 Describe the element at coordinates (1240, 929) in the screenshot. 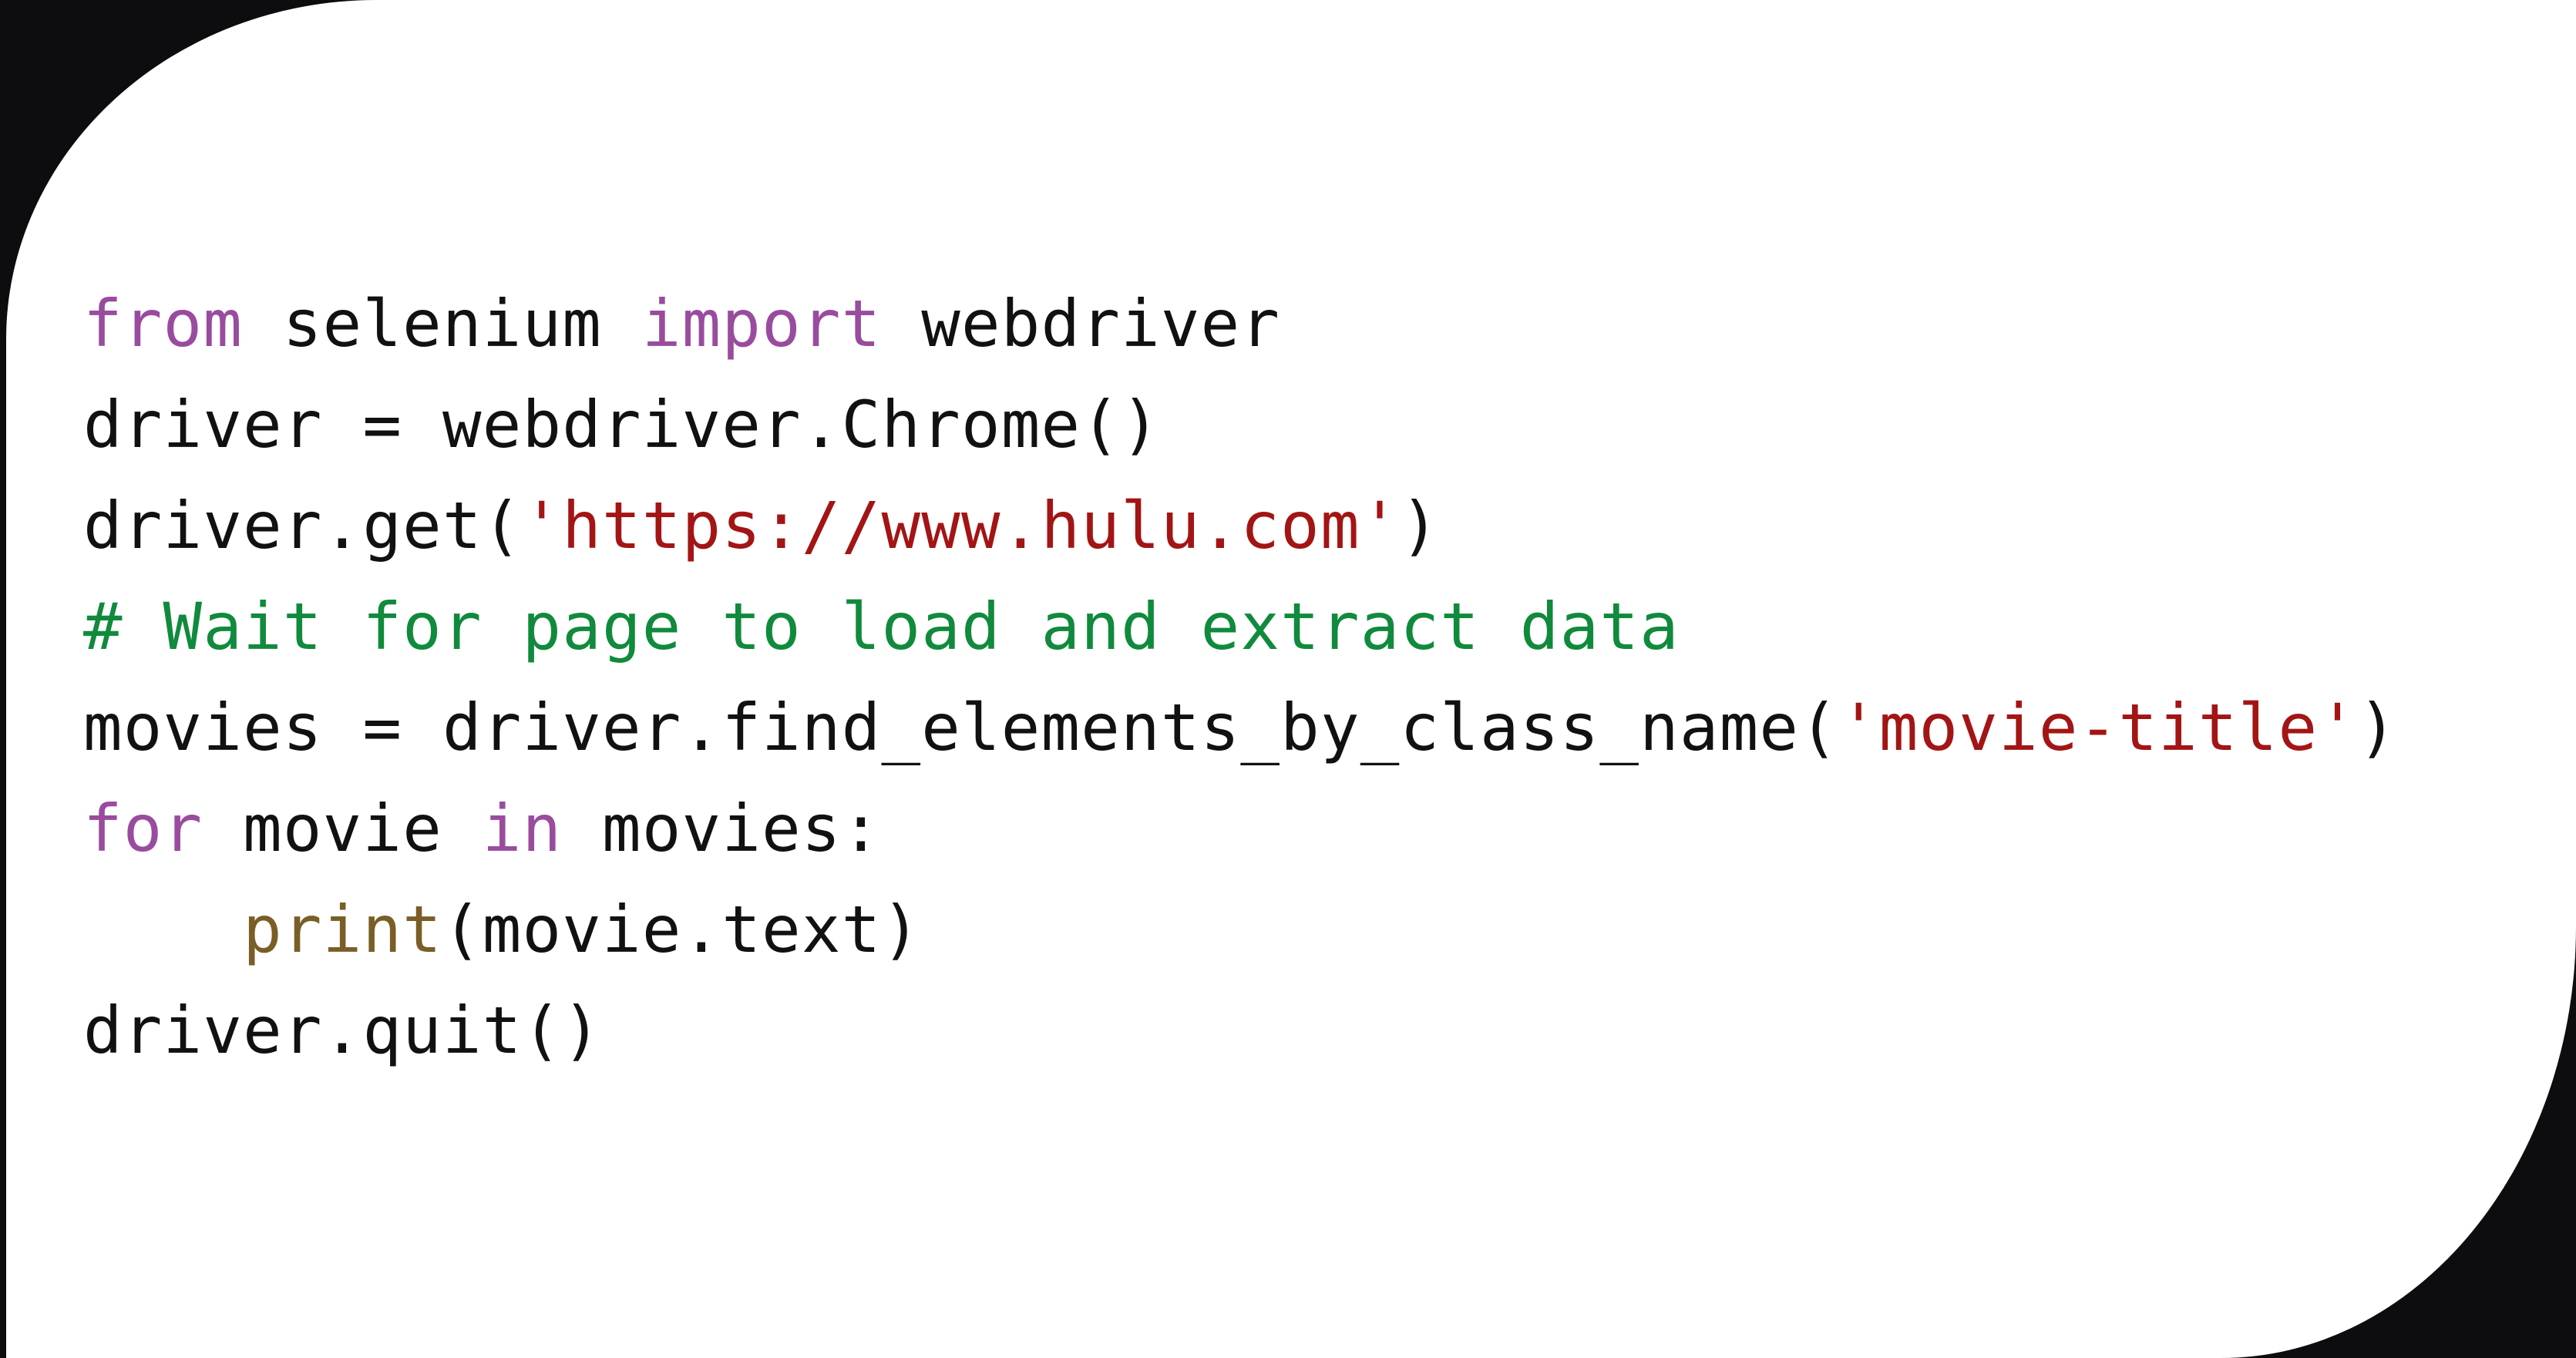

I see `code-line: print(movie.text)` at that location.